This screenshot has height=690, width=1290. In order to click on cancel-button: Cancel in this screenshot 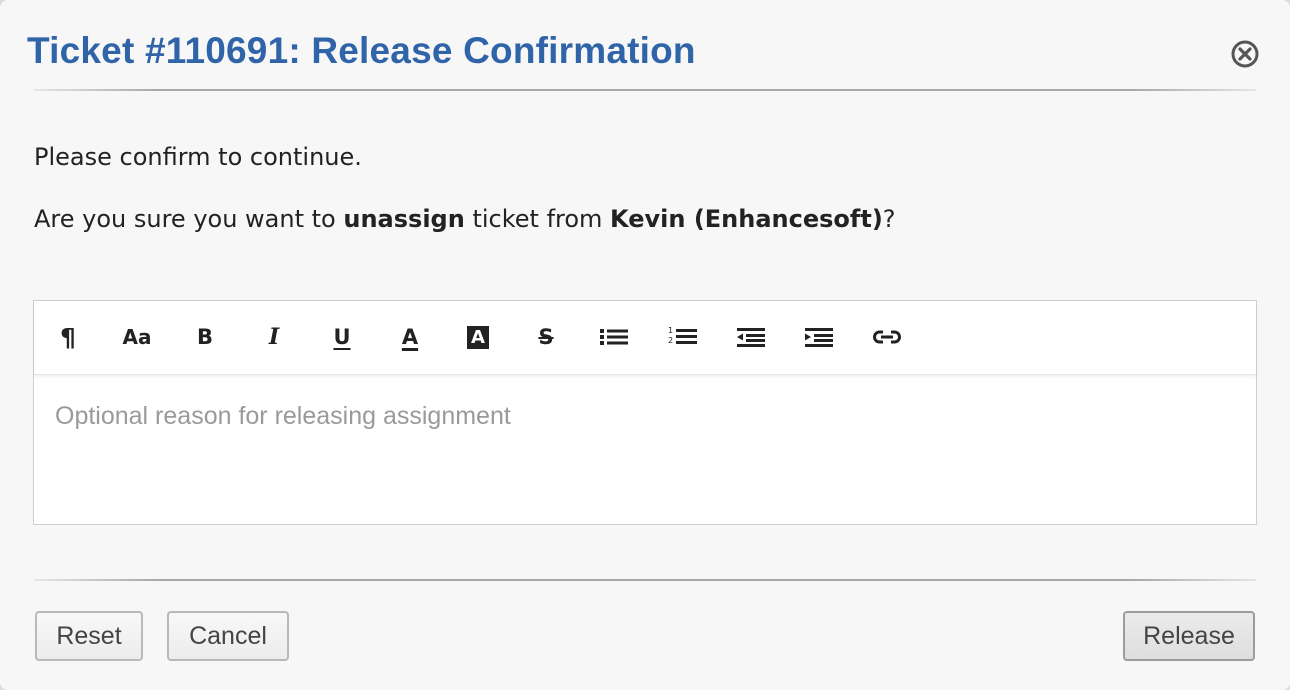, I will do `click(228, 636)`.